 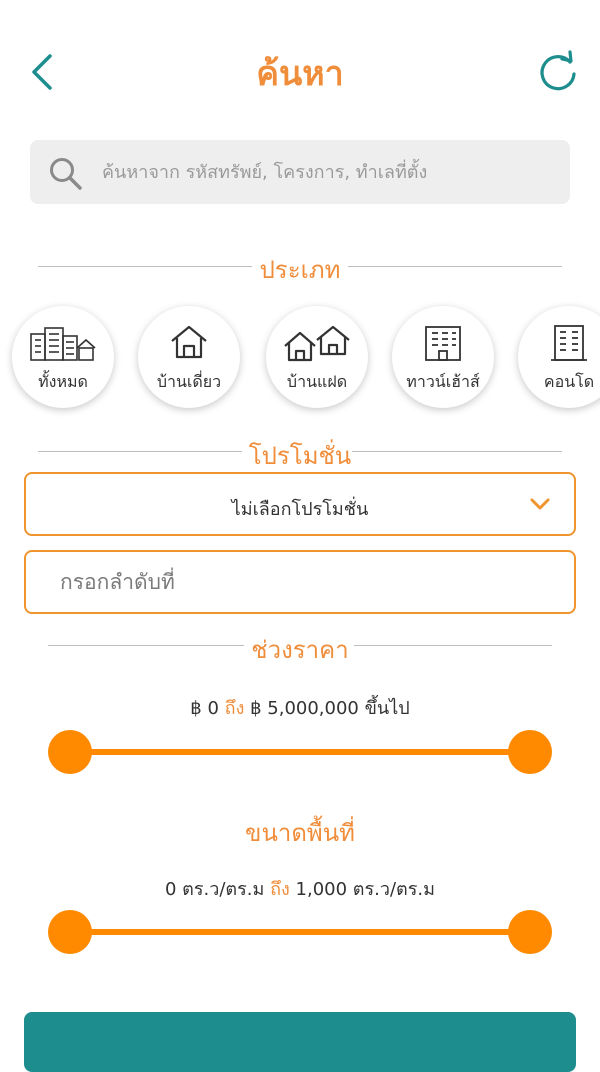 I want to click on category-label: บ้านแฝด, so click(x=317, y=381).